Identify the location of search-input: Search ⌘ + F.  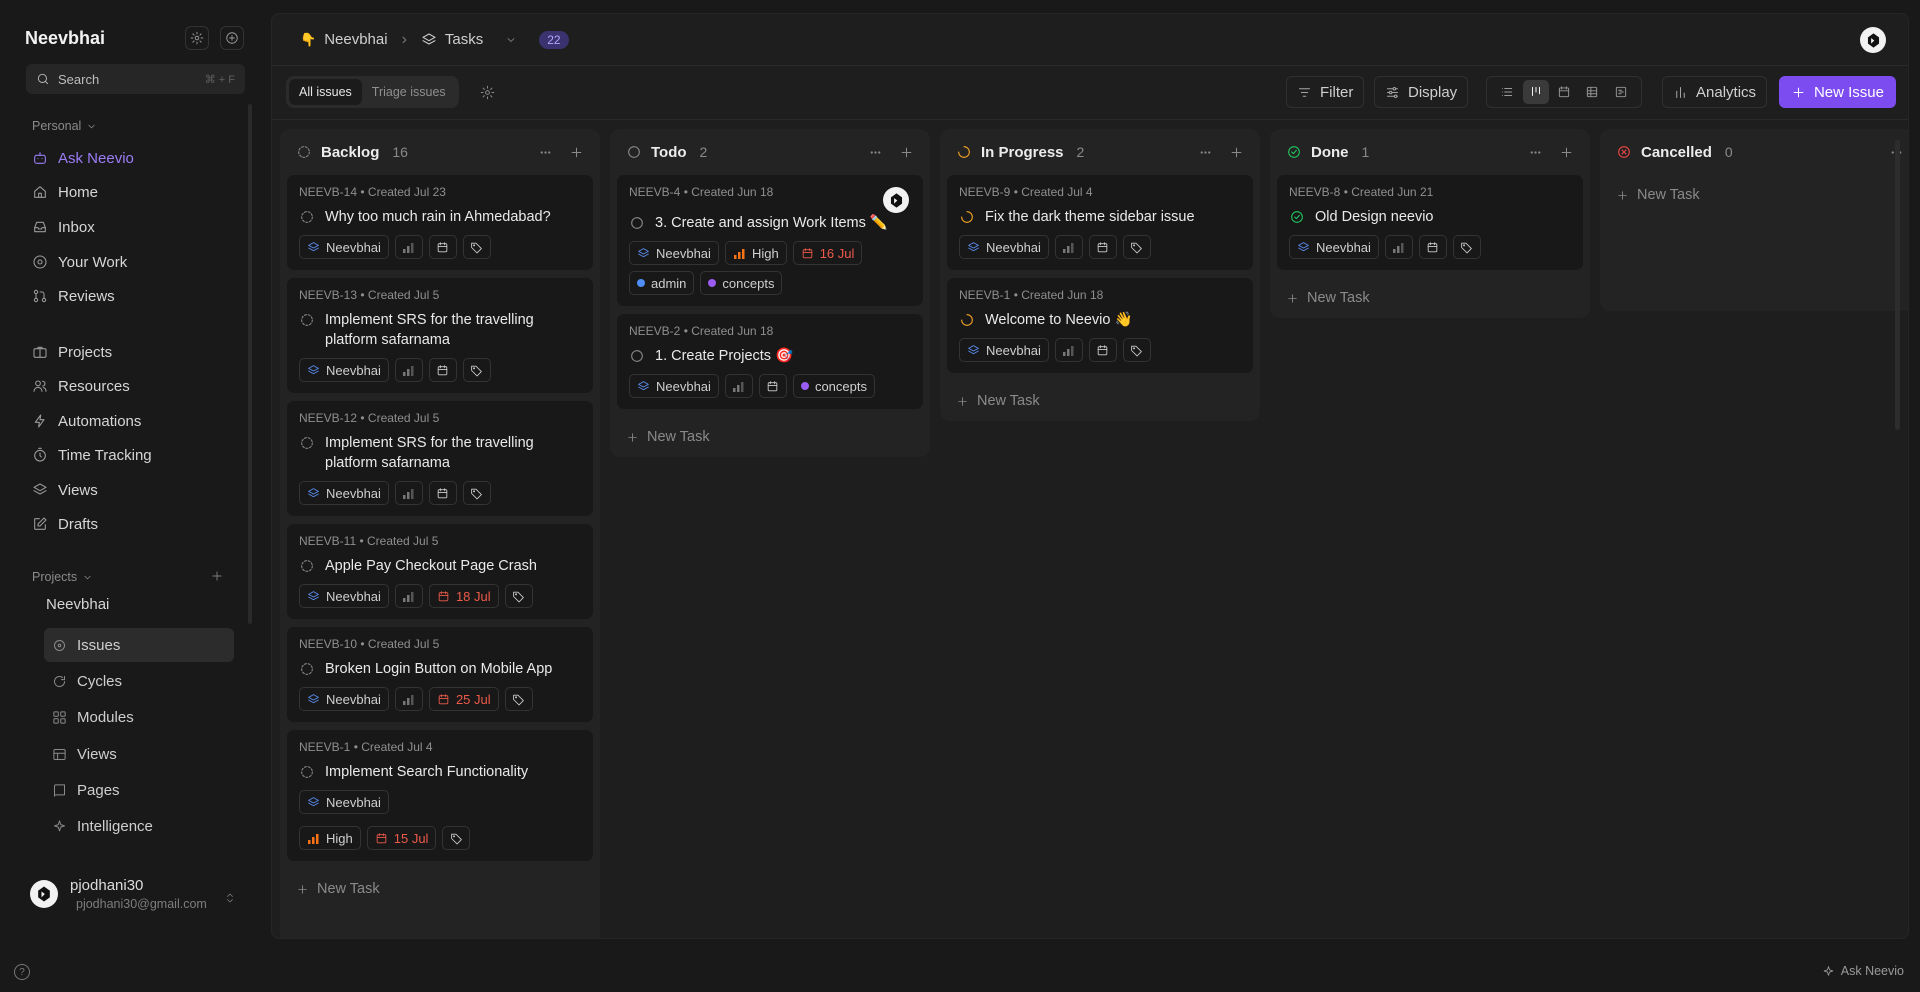
(135, 79).